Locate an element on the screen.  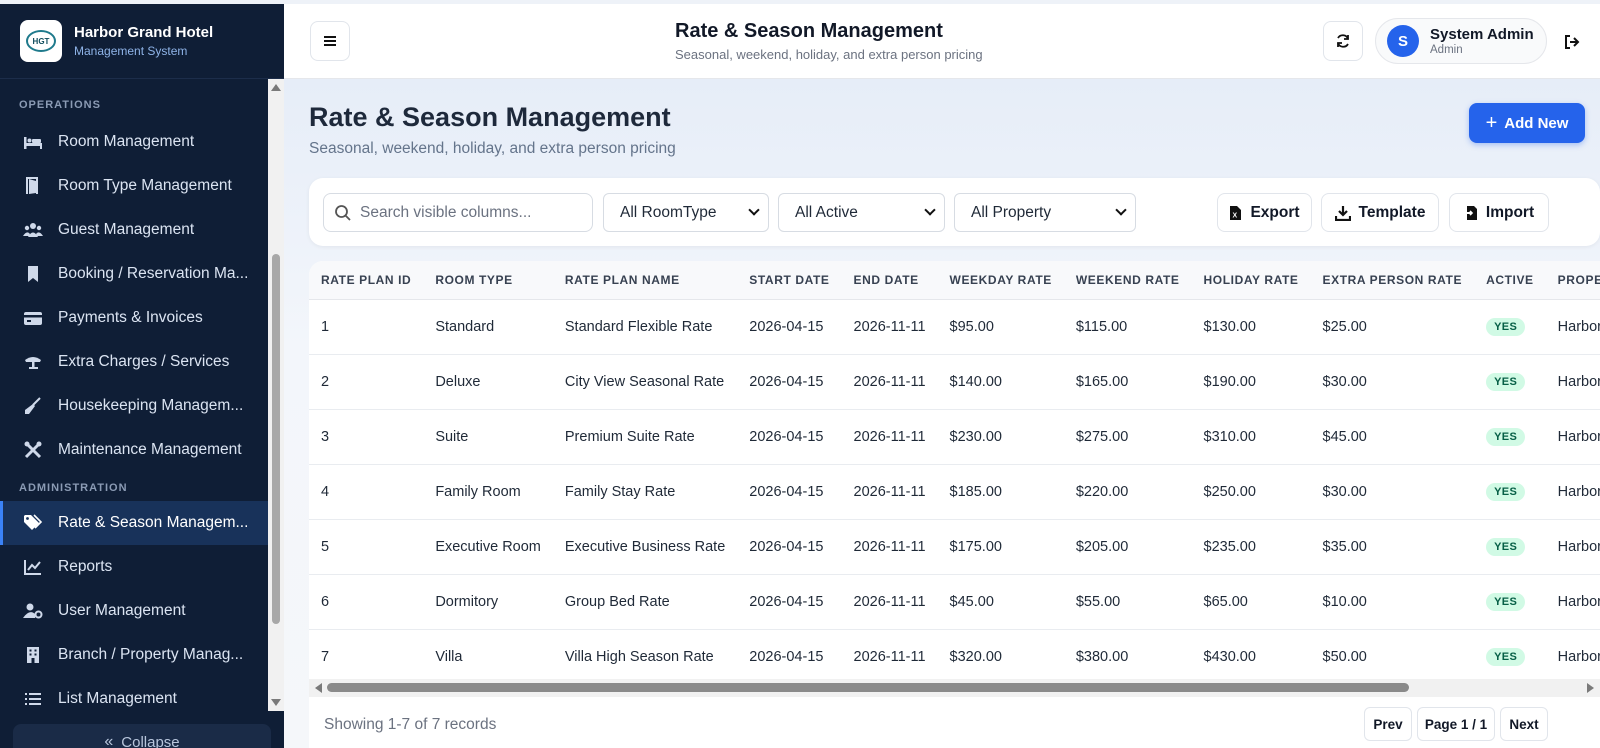
sidebar-scrollbar is located at coordinates (276, 395).